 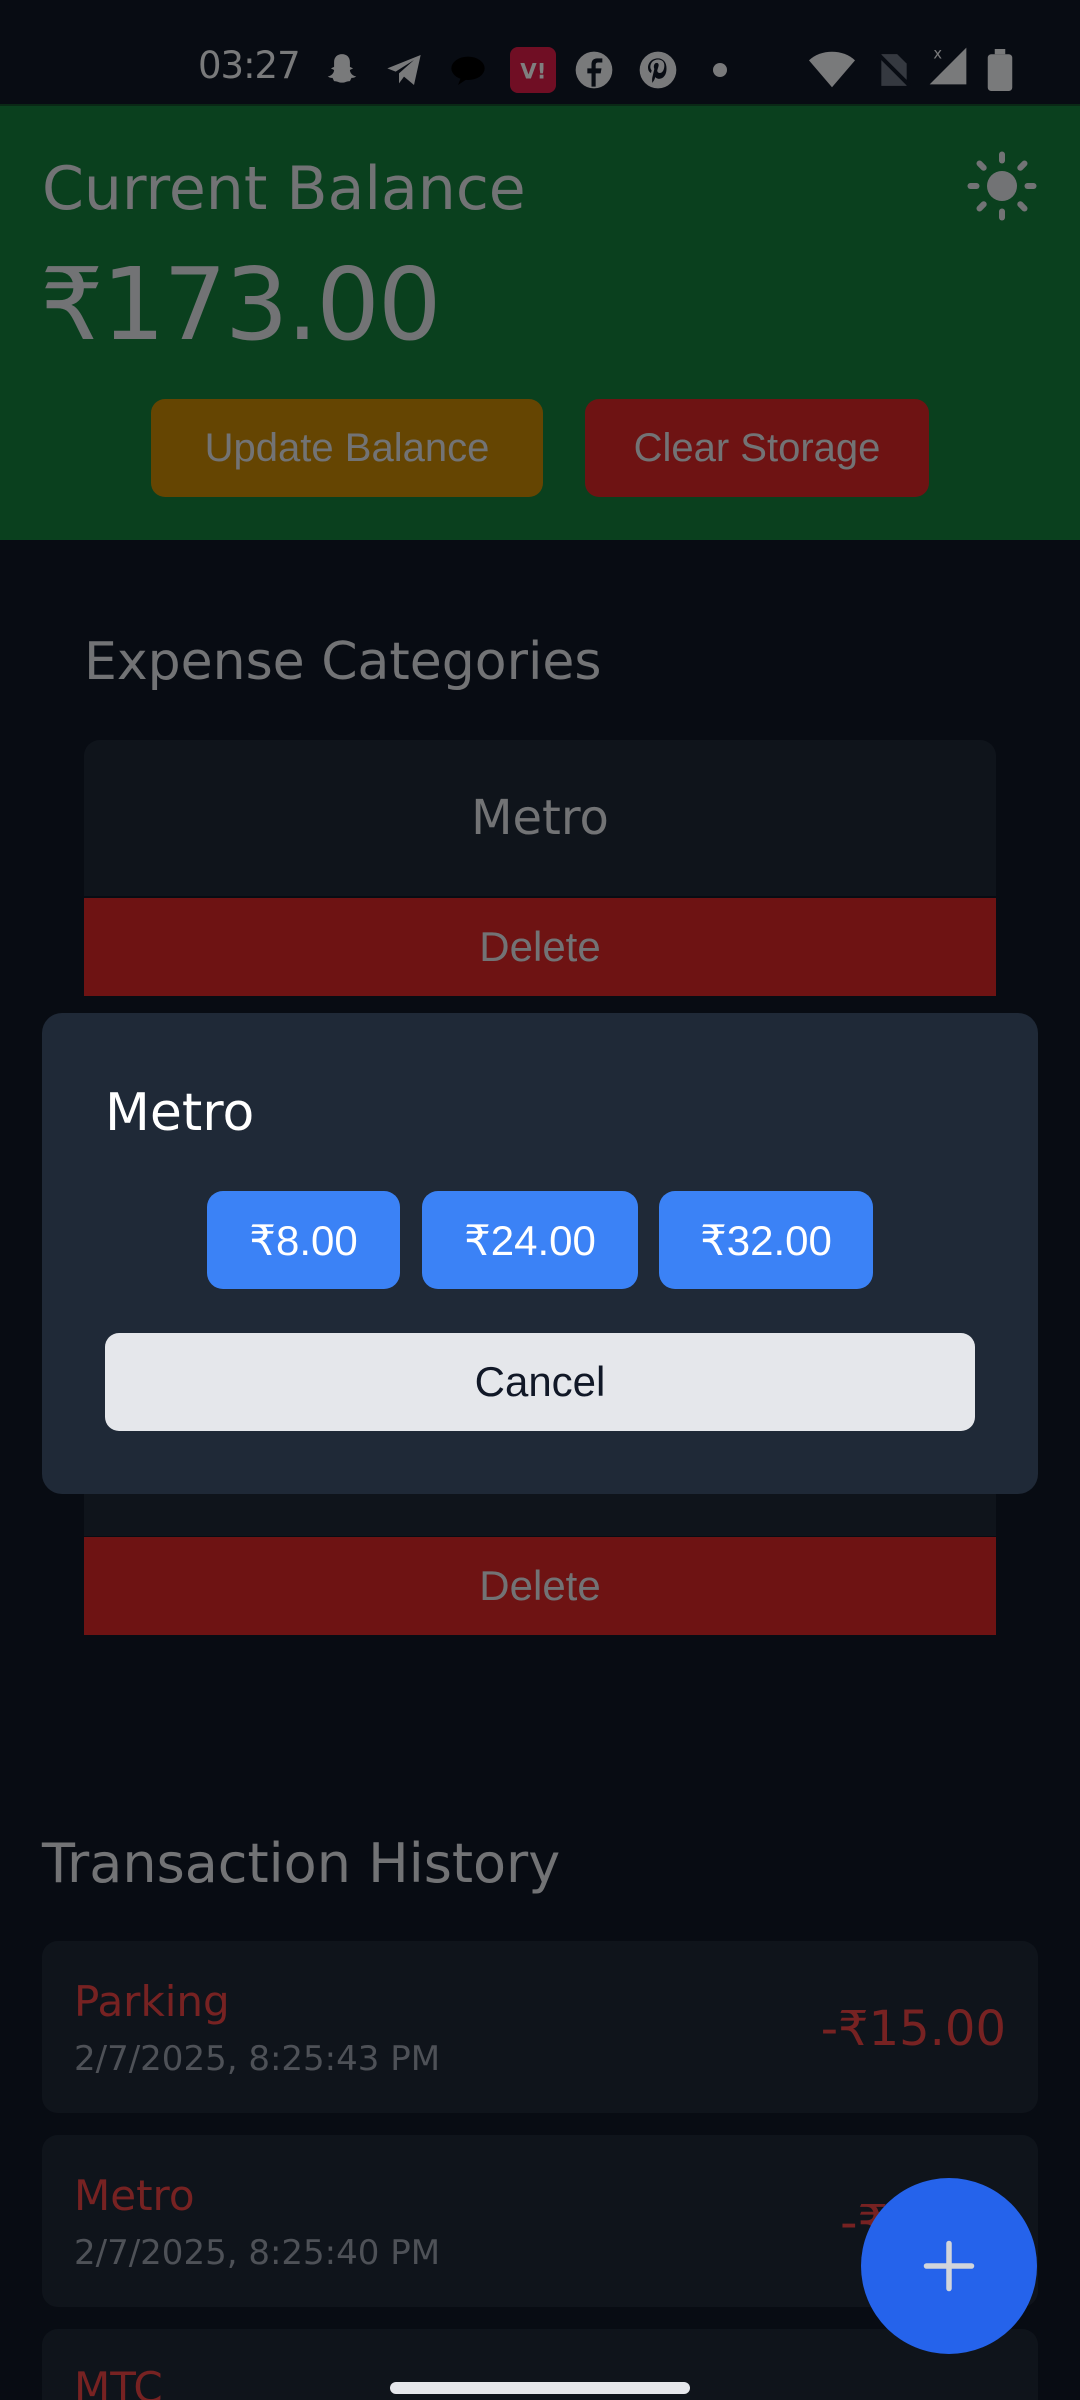 What do you see at coordinates (540, 1382) in the screenshot?
I see `cancel-button: Cancel` at bounding box center [540, 1382].